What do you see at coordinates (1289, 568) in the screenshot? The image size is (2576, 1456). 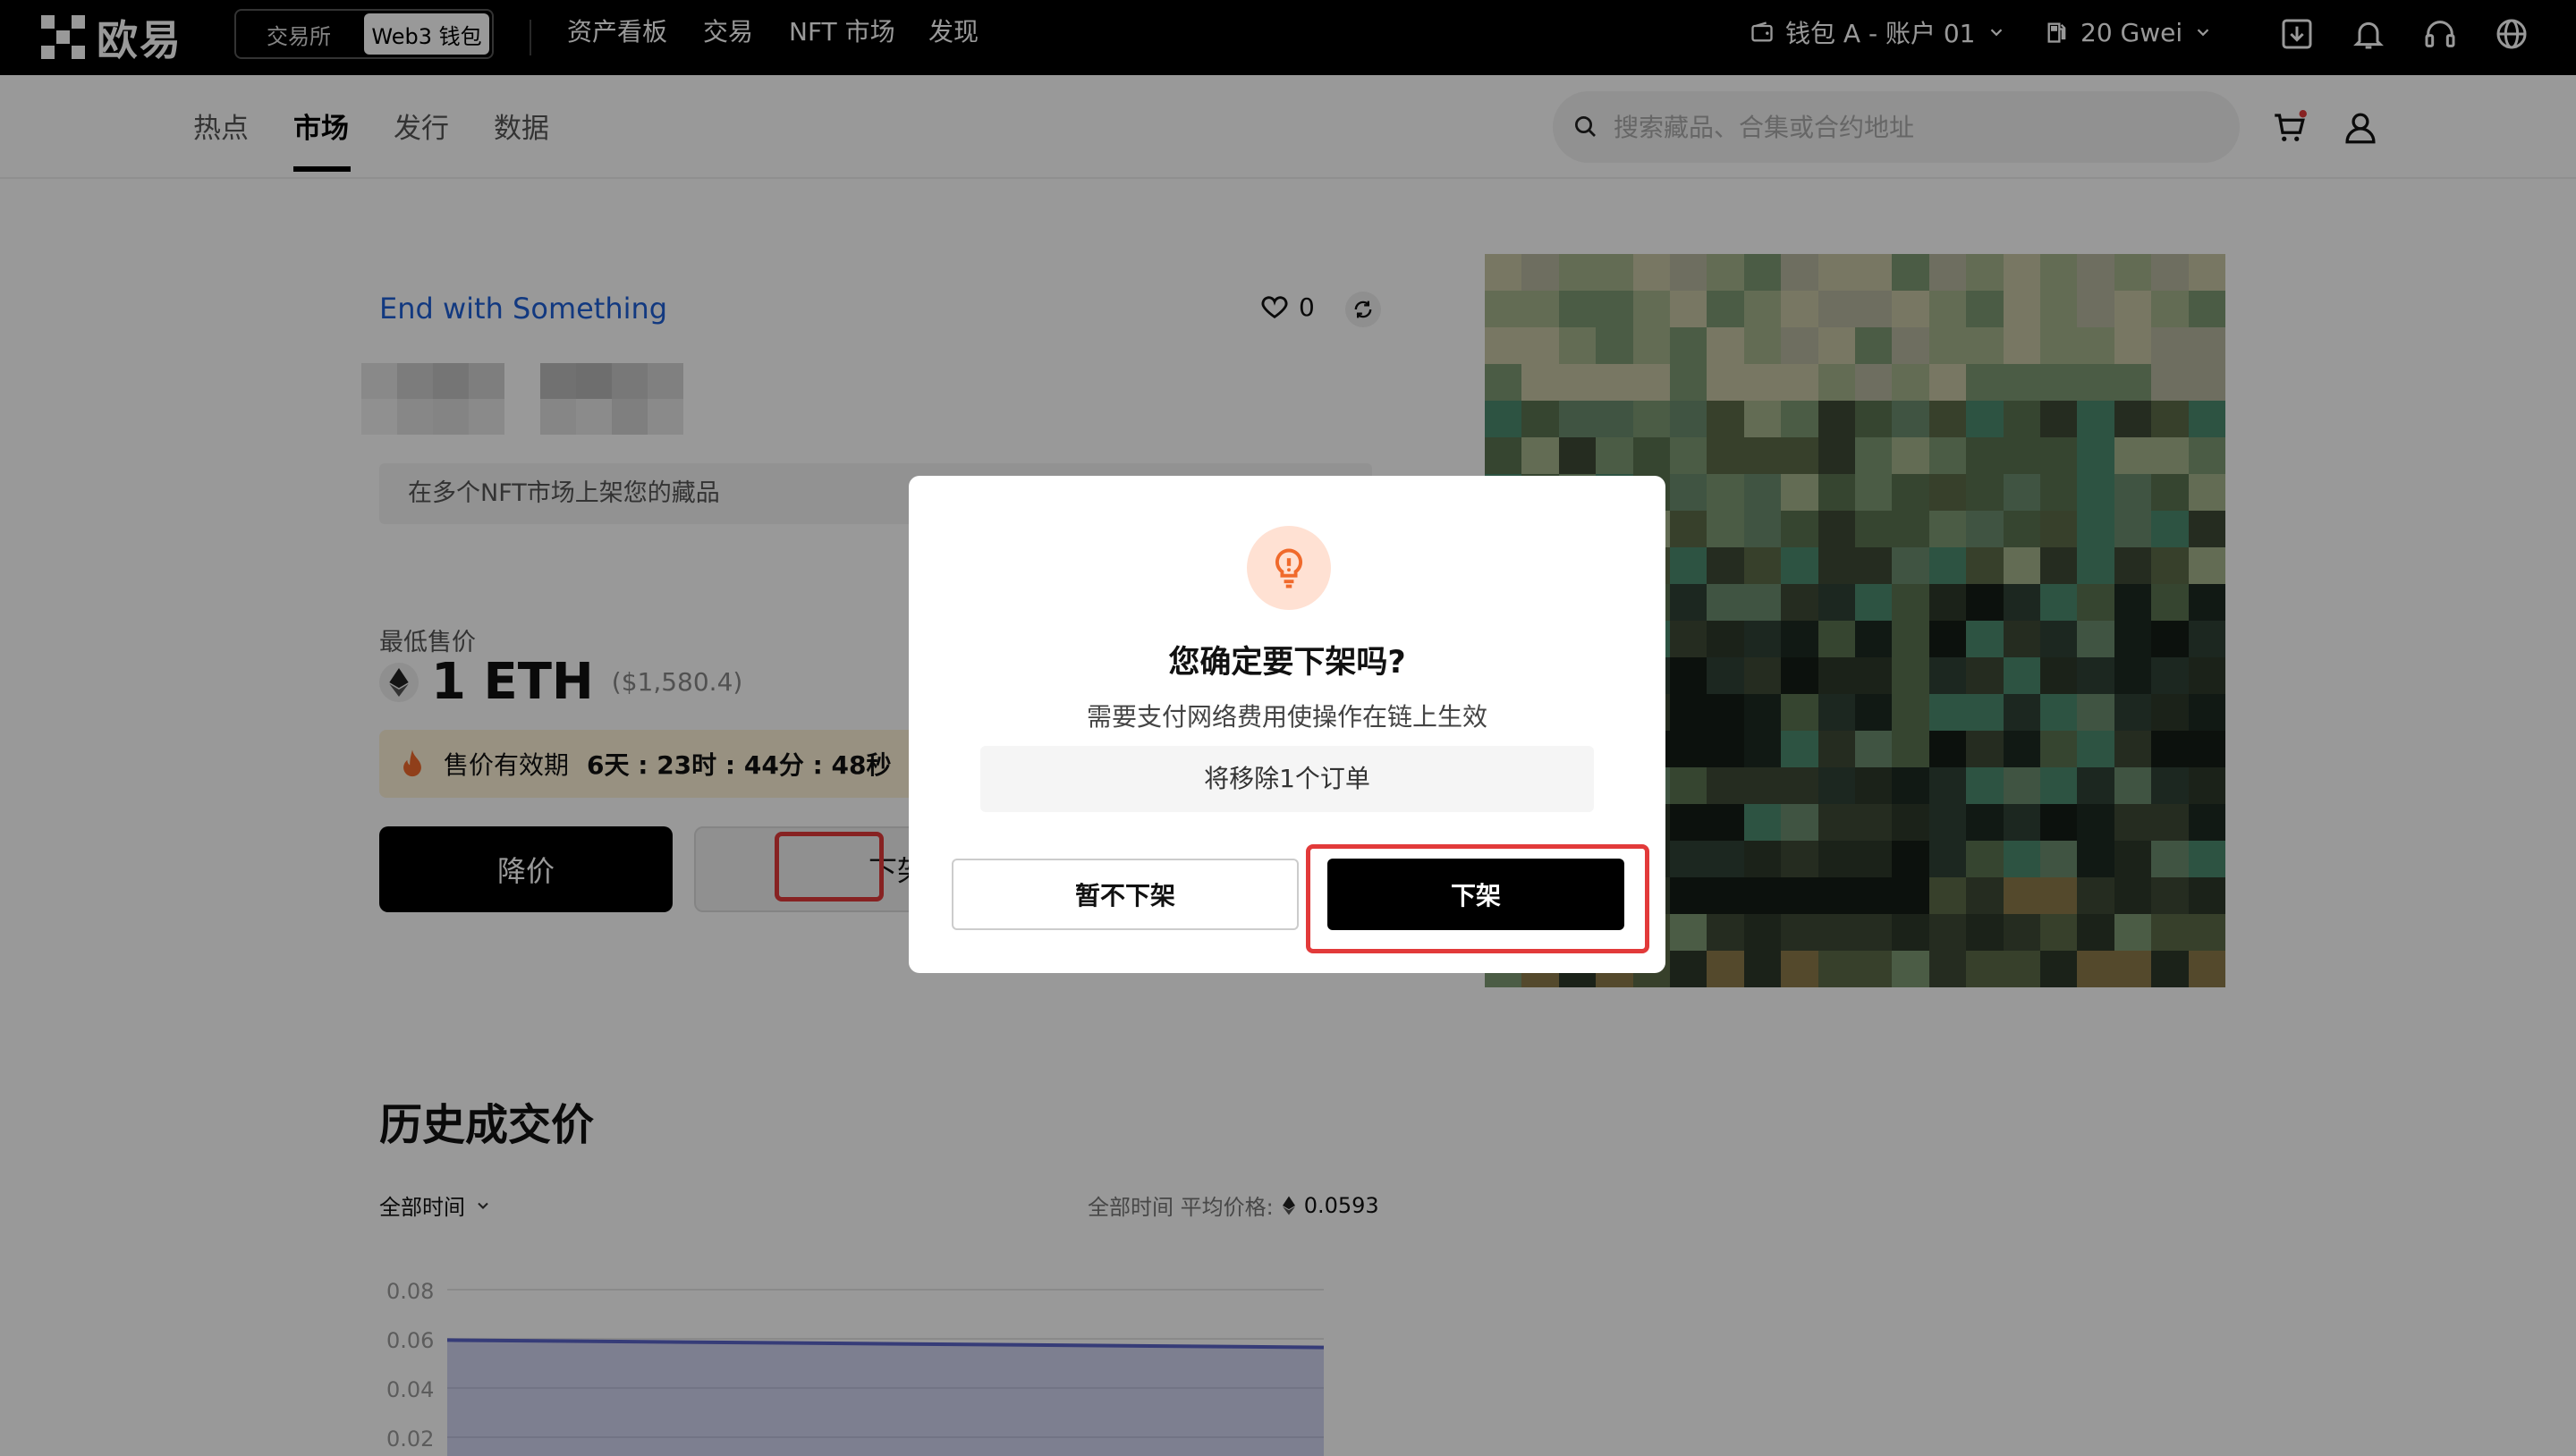 I see `lightbulb-icon` at bounding box center [1289, 568].